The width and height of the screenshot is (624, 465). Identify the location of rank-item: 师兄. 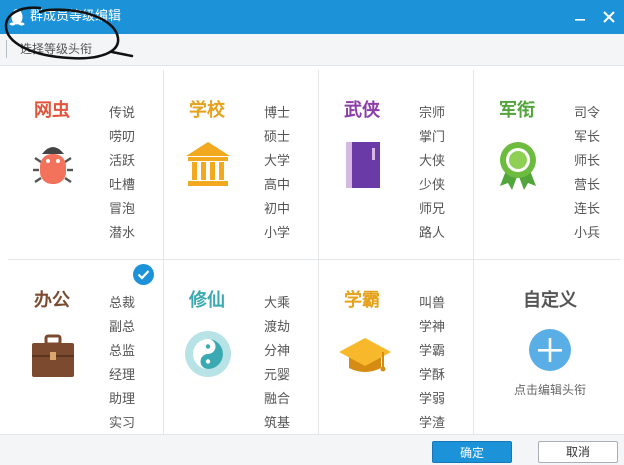
(439, 210).